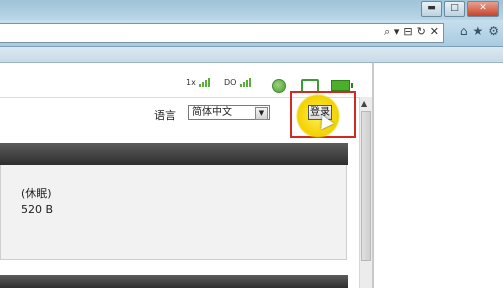 This screenshot has width=503, height=288. Describe the element at coordinates (279, 86) in the screenshot. I see `internet-globe-icon` at that location.